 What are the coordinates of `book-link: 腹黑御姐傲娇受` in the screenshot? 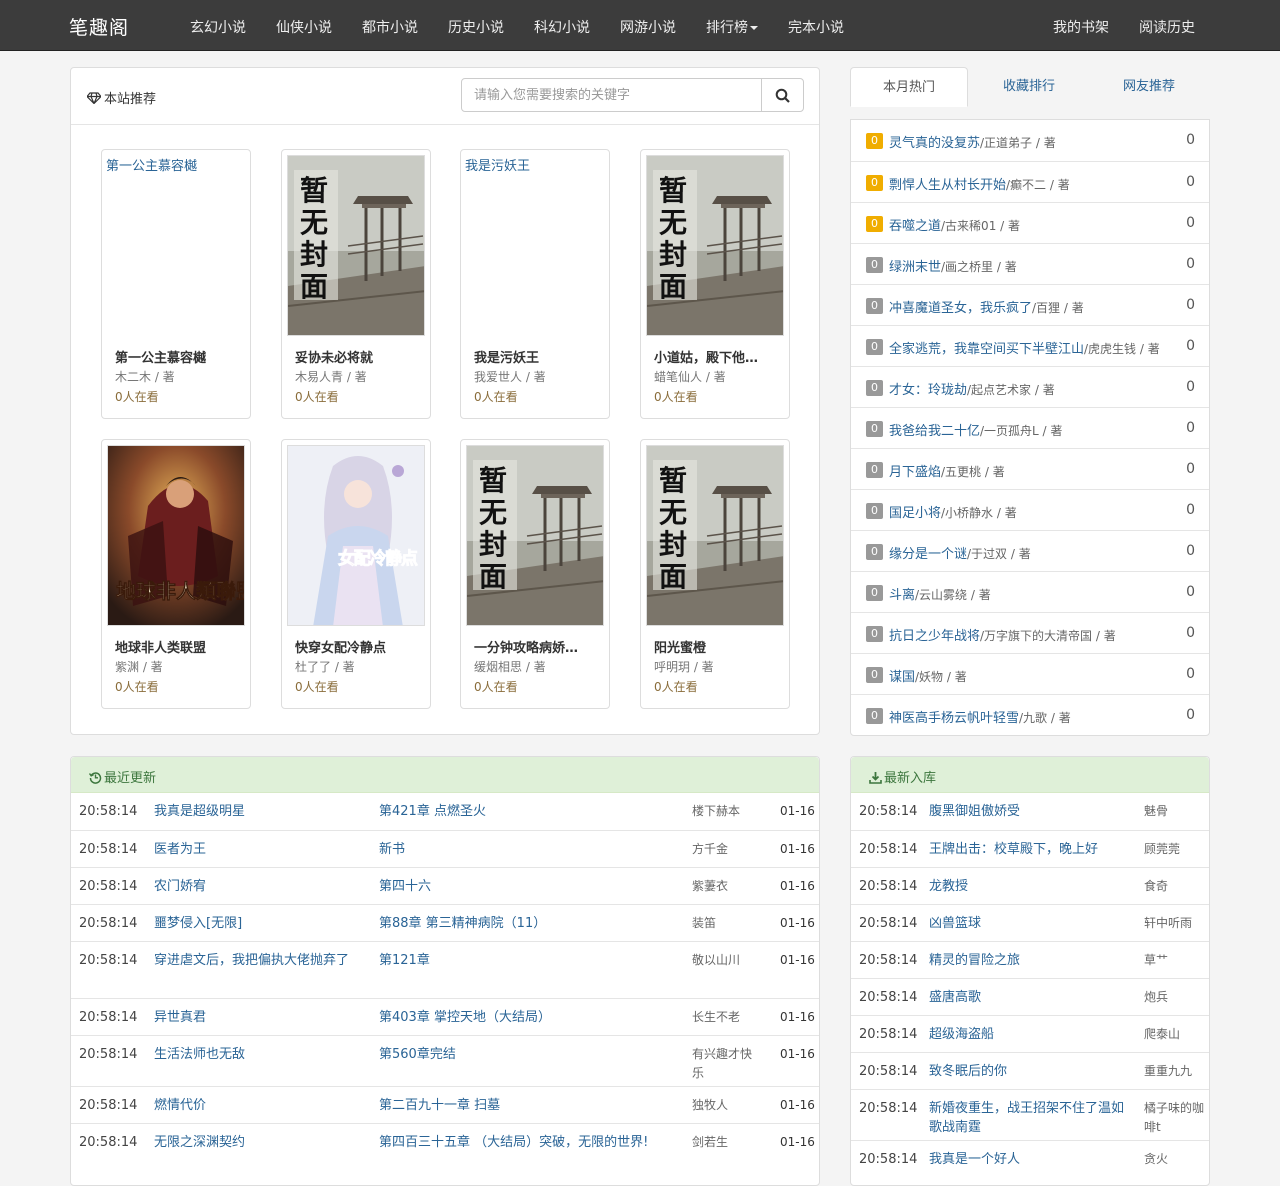 It's located at (1031, 811).